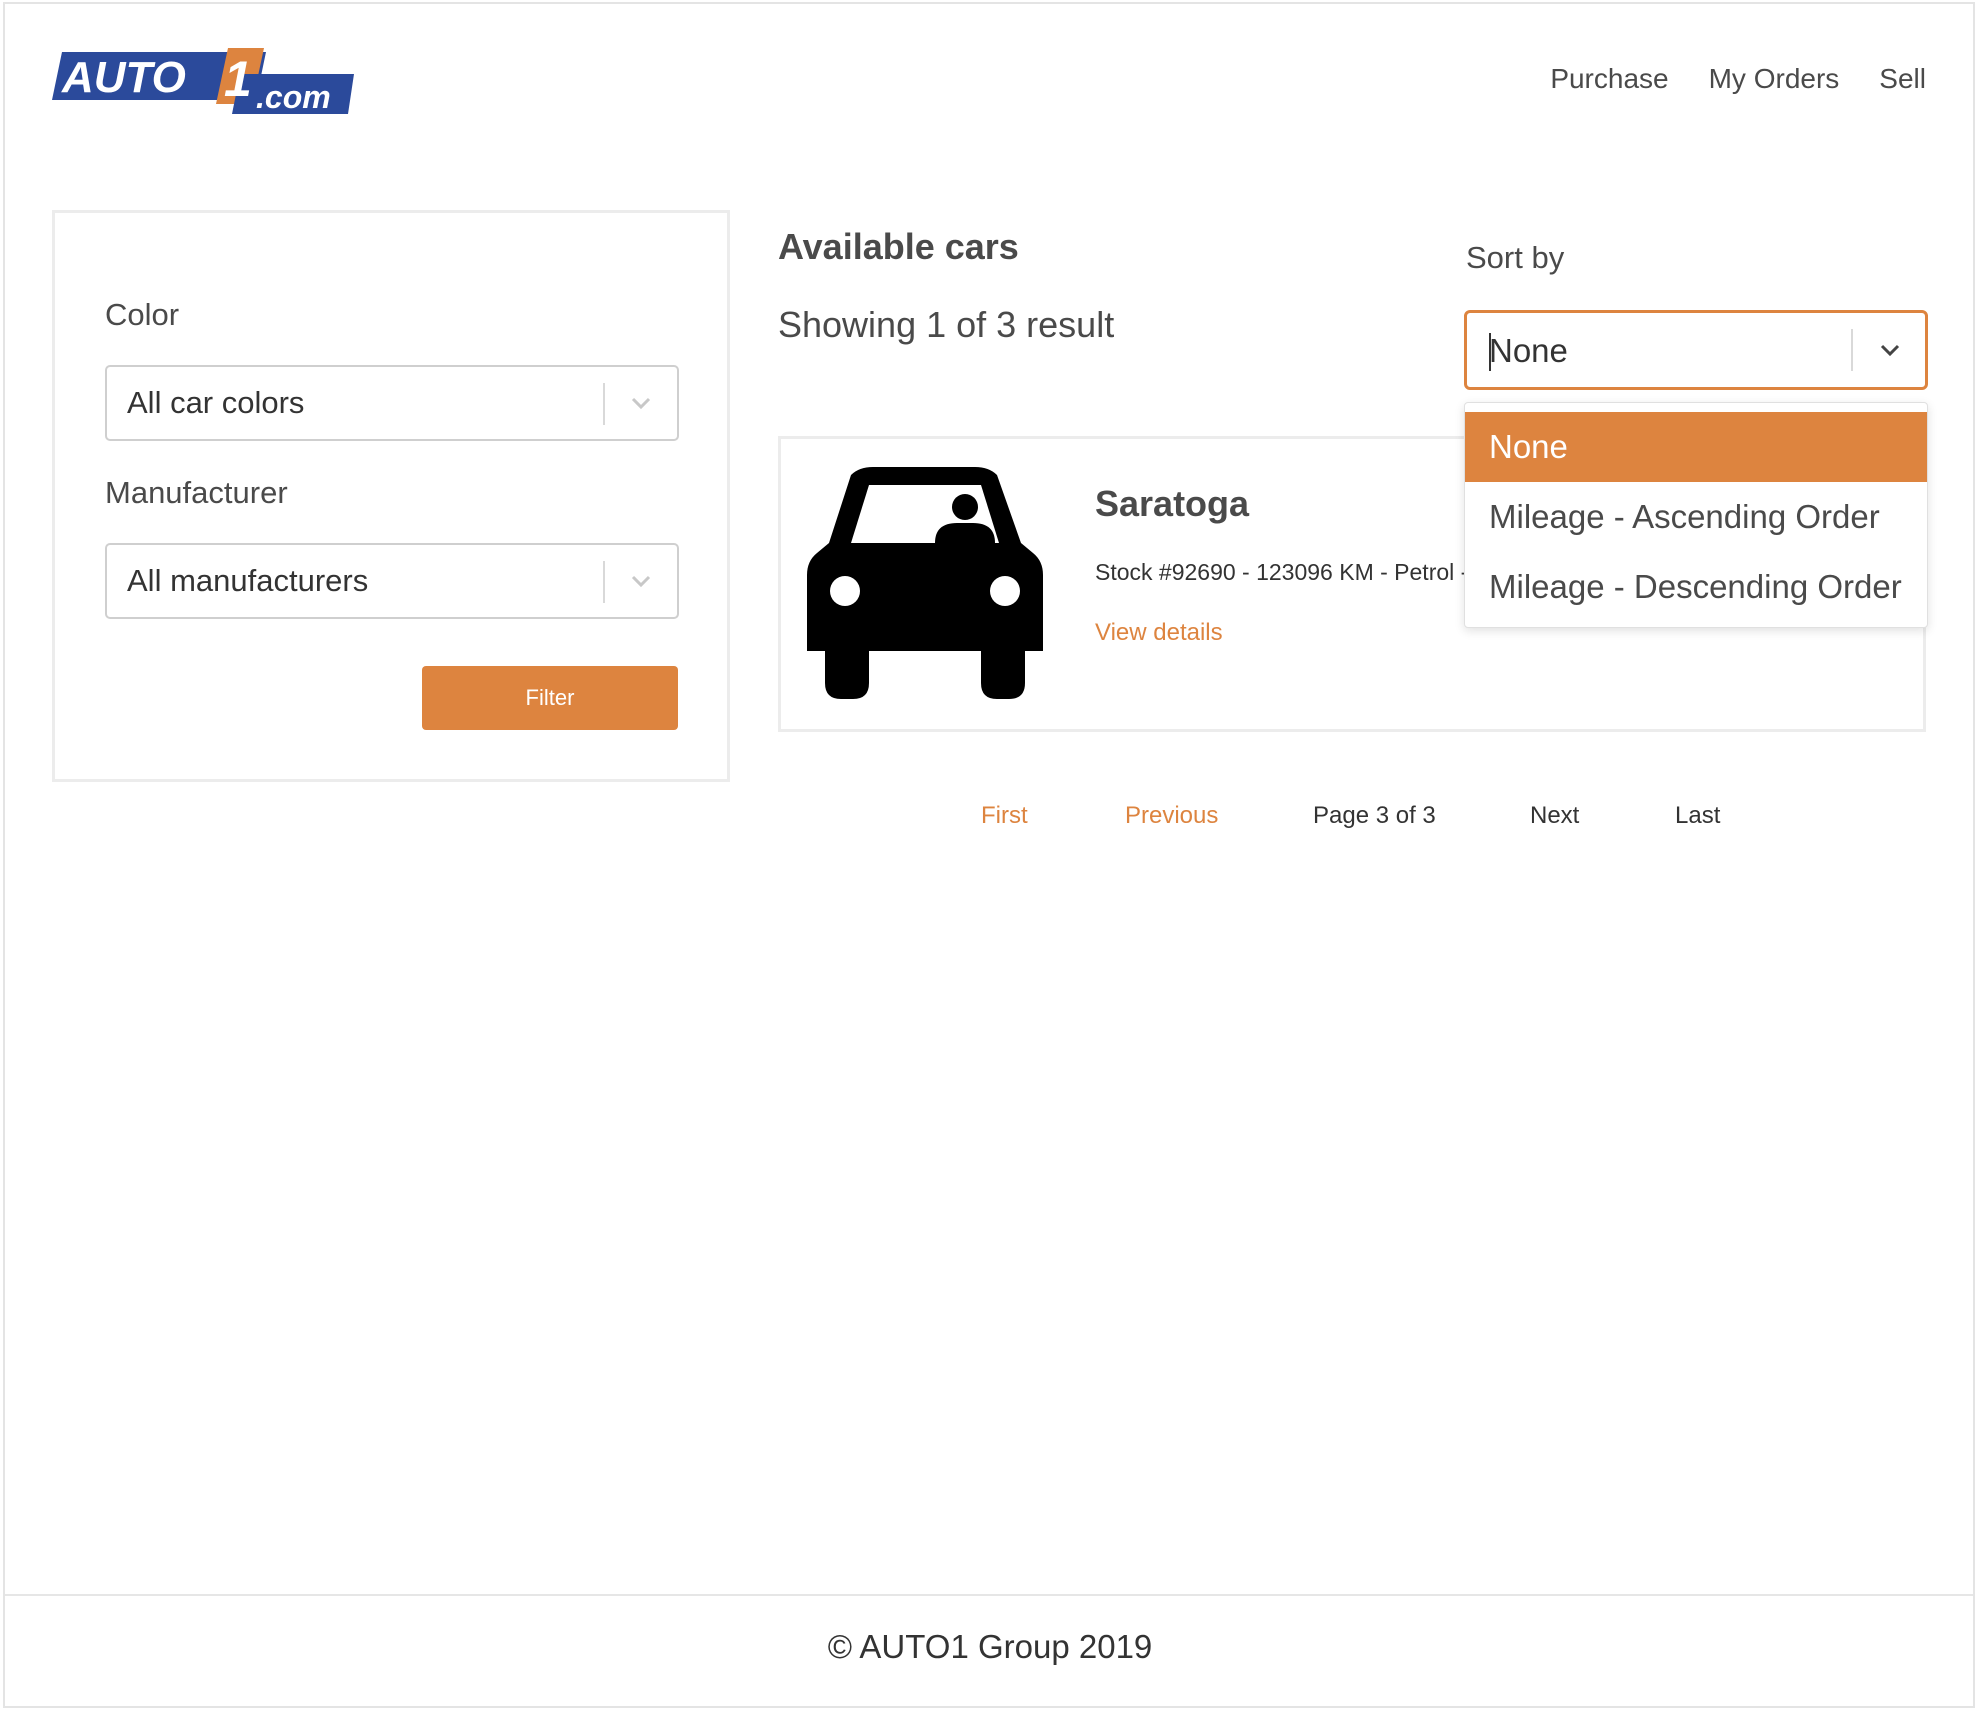 This screenshot has width=1980, height=1712. I want to click on manufacturer-label: Manufacturer, so click(196, 492).